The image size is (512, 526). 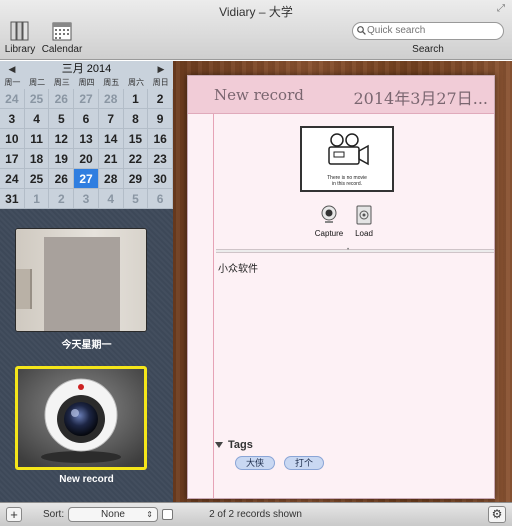 What do you see at coordinates (136, 159) in the screenshot?
I see `calendar-day: 22` at bounding box center [136, 159].